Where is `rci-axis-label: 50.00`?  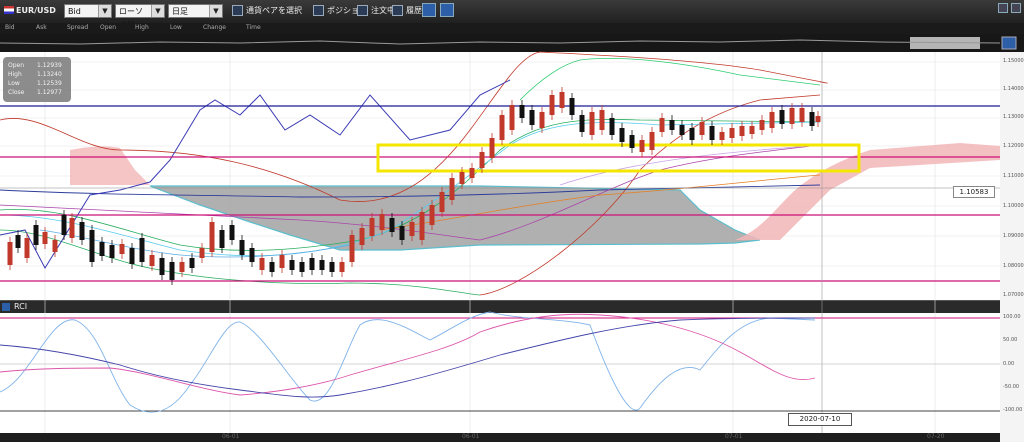 rci-axis-label: 50.00 is located at coordinates (1010, 340).